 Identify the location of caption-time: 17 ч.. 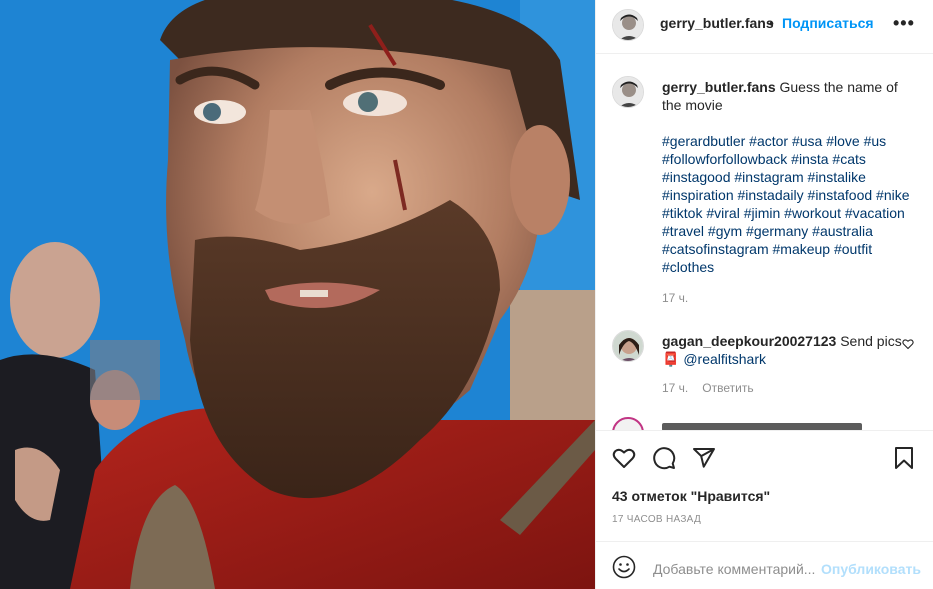
(675, 298).